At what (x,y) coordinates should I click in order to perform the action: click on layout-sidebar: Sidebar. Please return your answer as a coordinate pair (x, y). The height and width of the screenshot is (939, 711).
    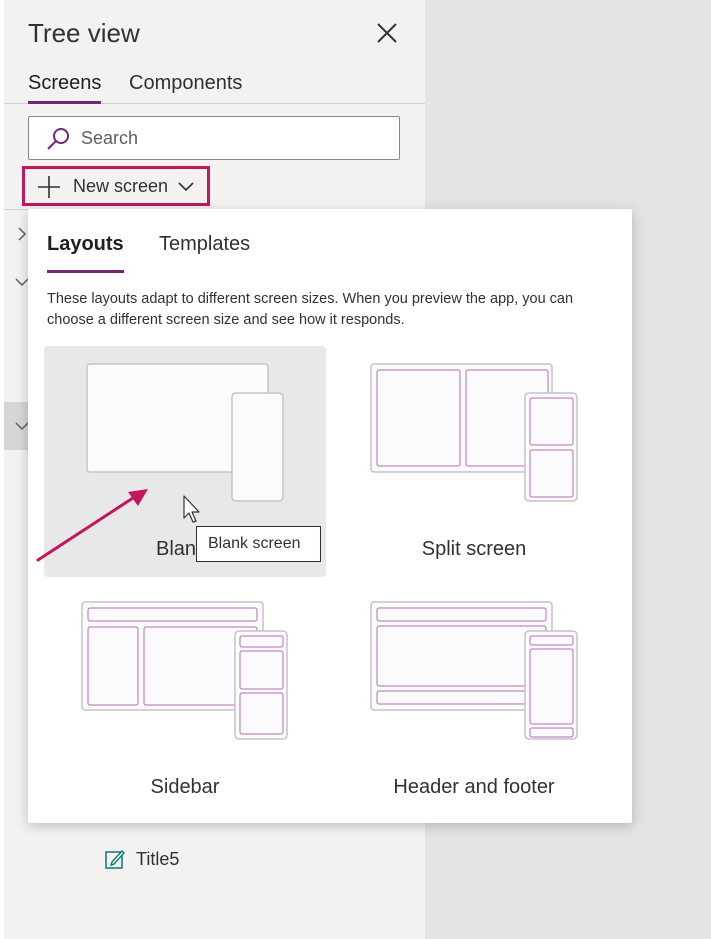
    Looking at the image, I should click on (185, 701).